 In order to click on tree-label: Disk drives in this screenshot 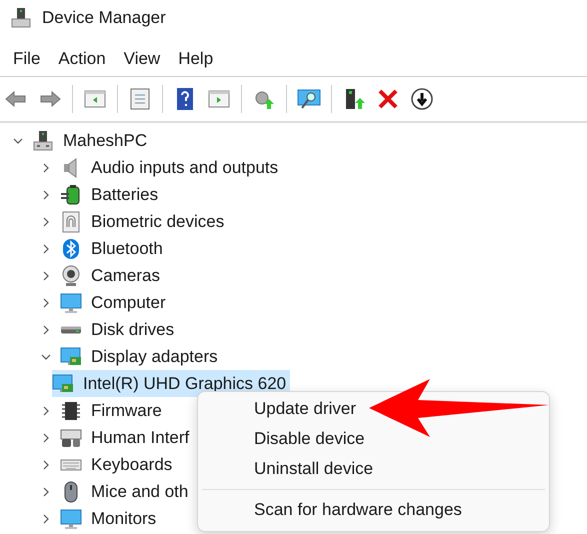, I will do `click(133, 330)`.